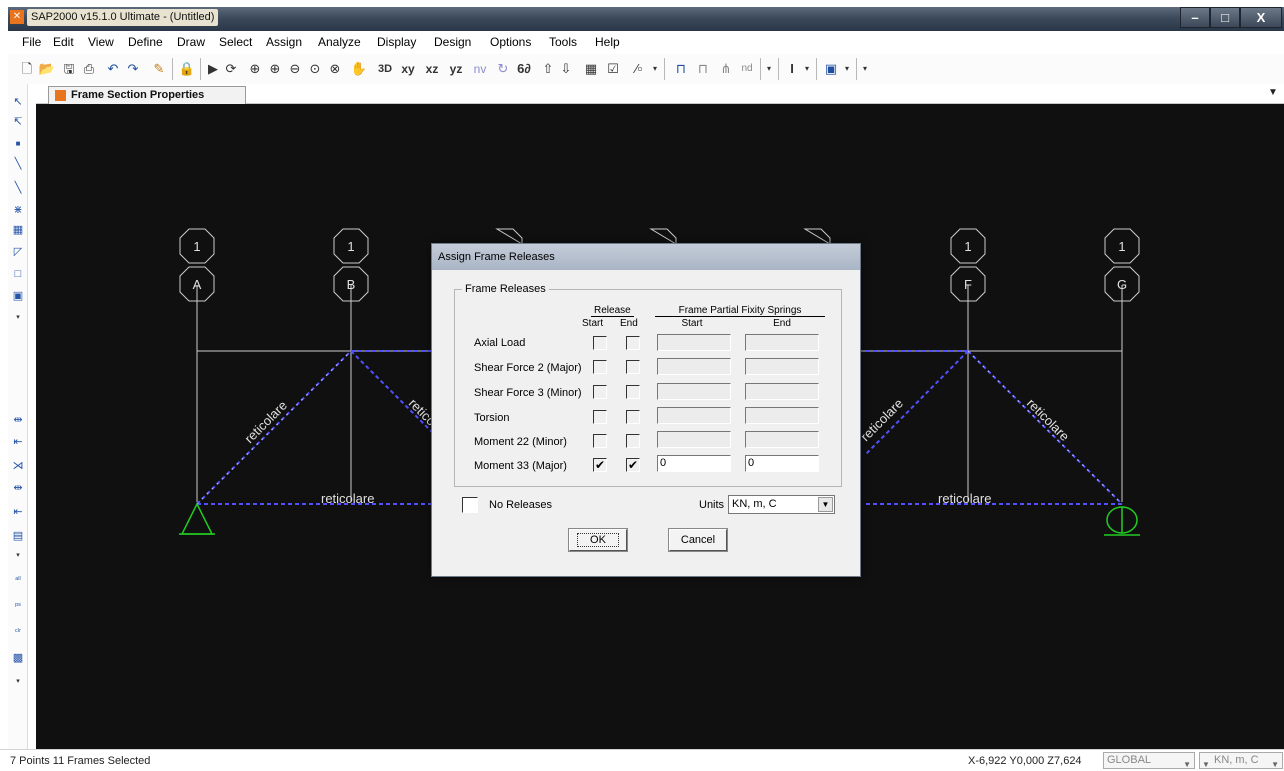  Describe the element at coordinates (359, 69) in the screenshot. I see `pan-icon: ✋` at that location.